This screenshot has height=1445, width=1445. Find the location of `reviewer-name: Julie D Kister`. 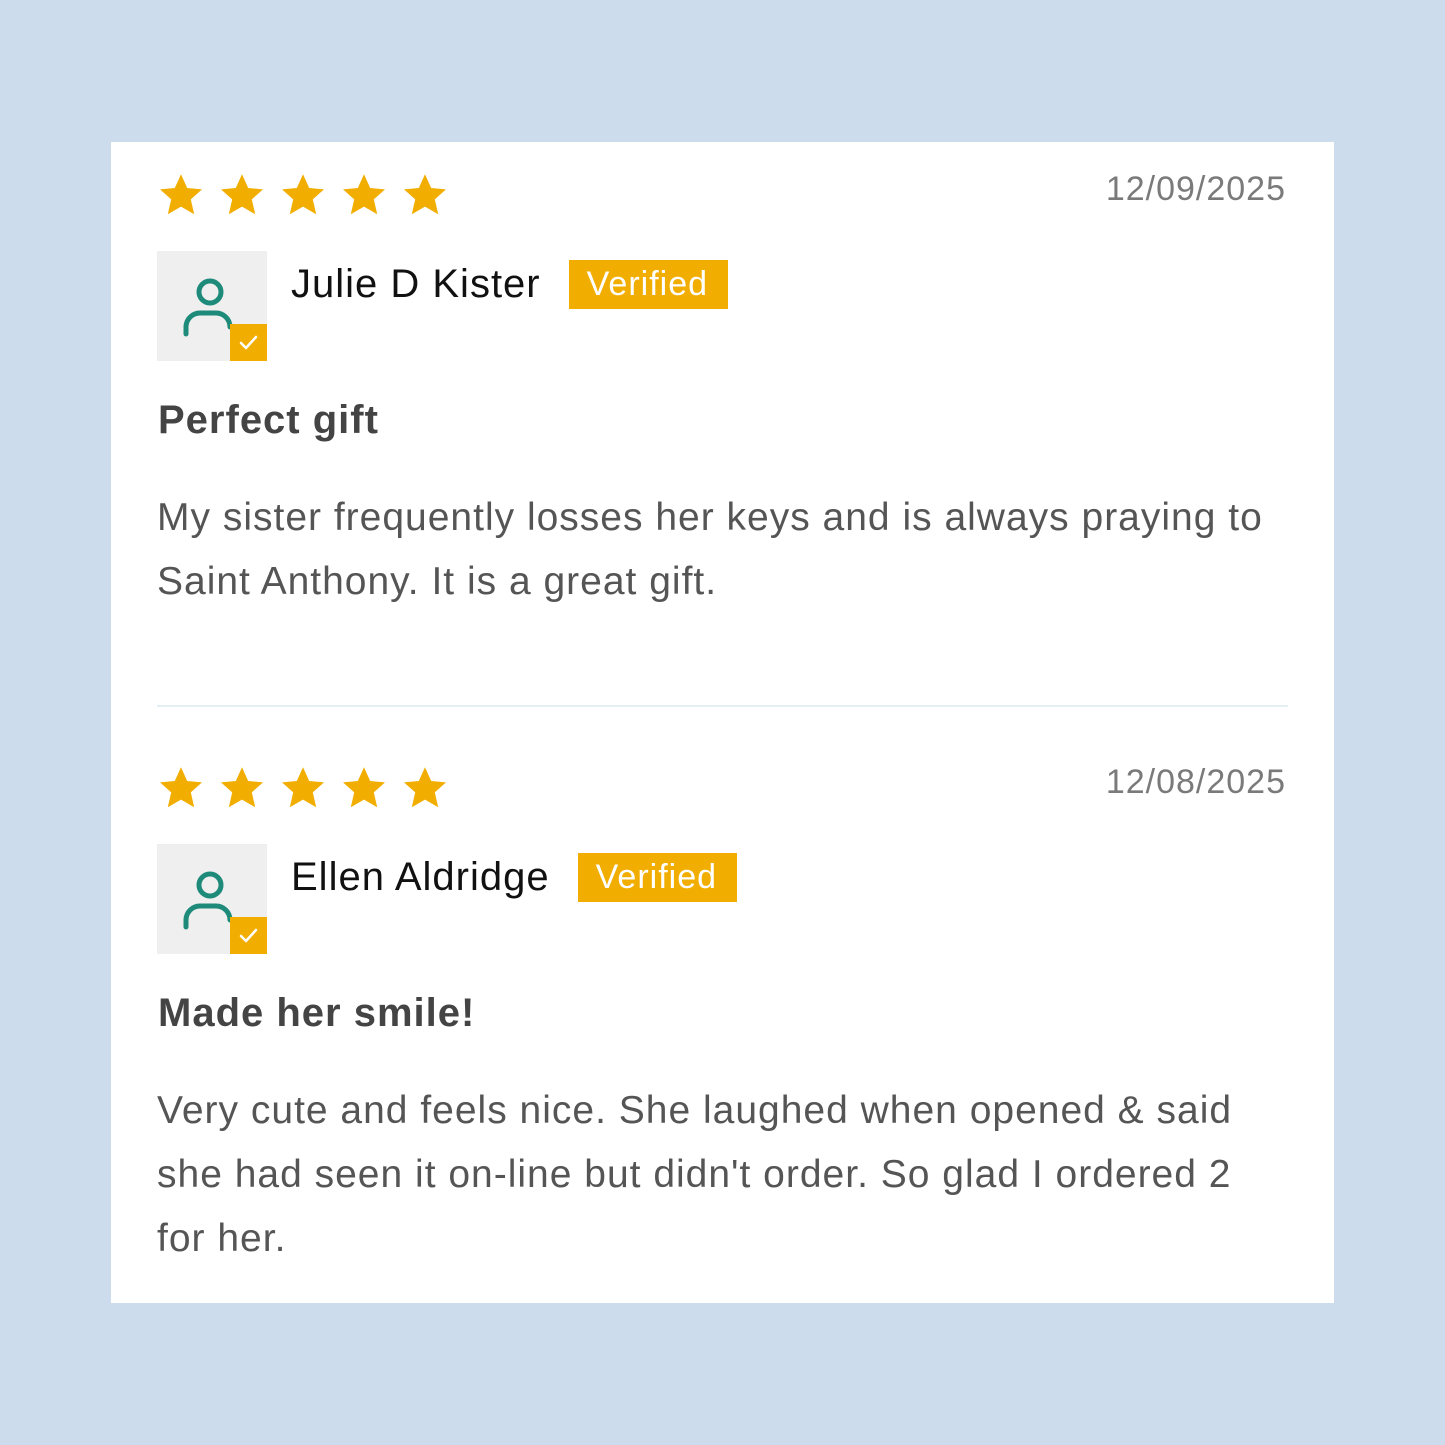

reviewer-name: Julie D Kister is located at coordinates (416, 283).